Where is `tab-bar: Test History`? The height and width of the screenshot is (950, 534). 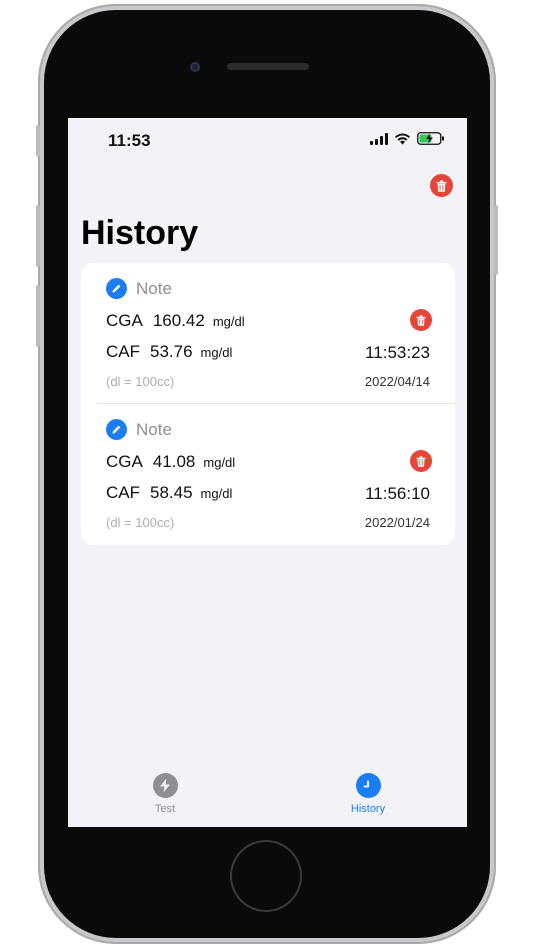 tab-bar: Test History is located at coordinates (267, 797).